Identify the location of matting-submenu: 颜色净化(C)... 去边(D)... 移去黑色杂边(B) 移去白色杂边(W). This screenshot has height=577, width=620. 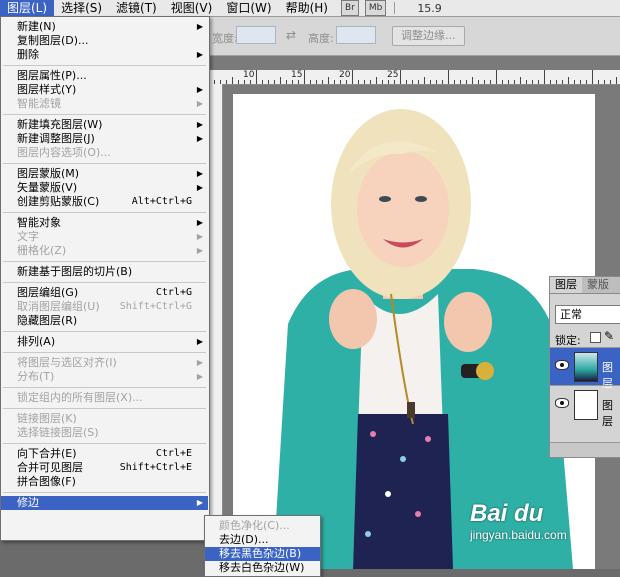
(262, 546).